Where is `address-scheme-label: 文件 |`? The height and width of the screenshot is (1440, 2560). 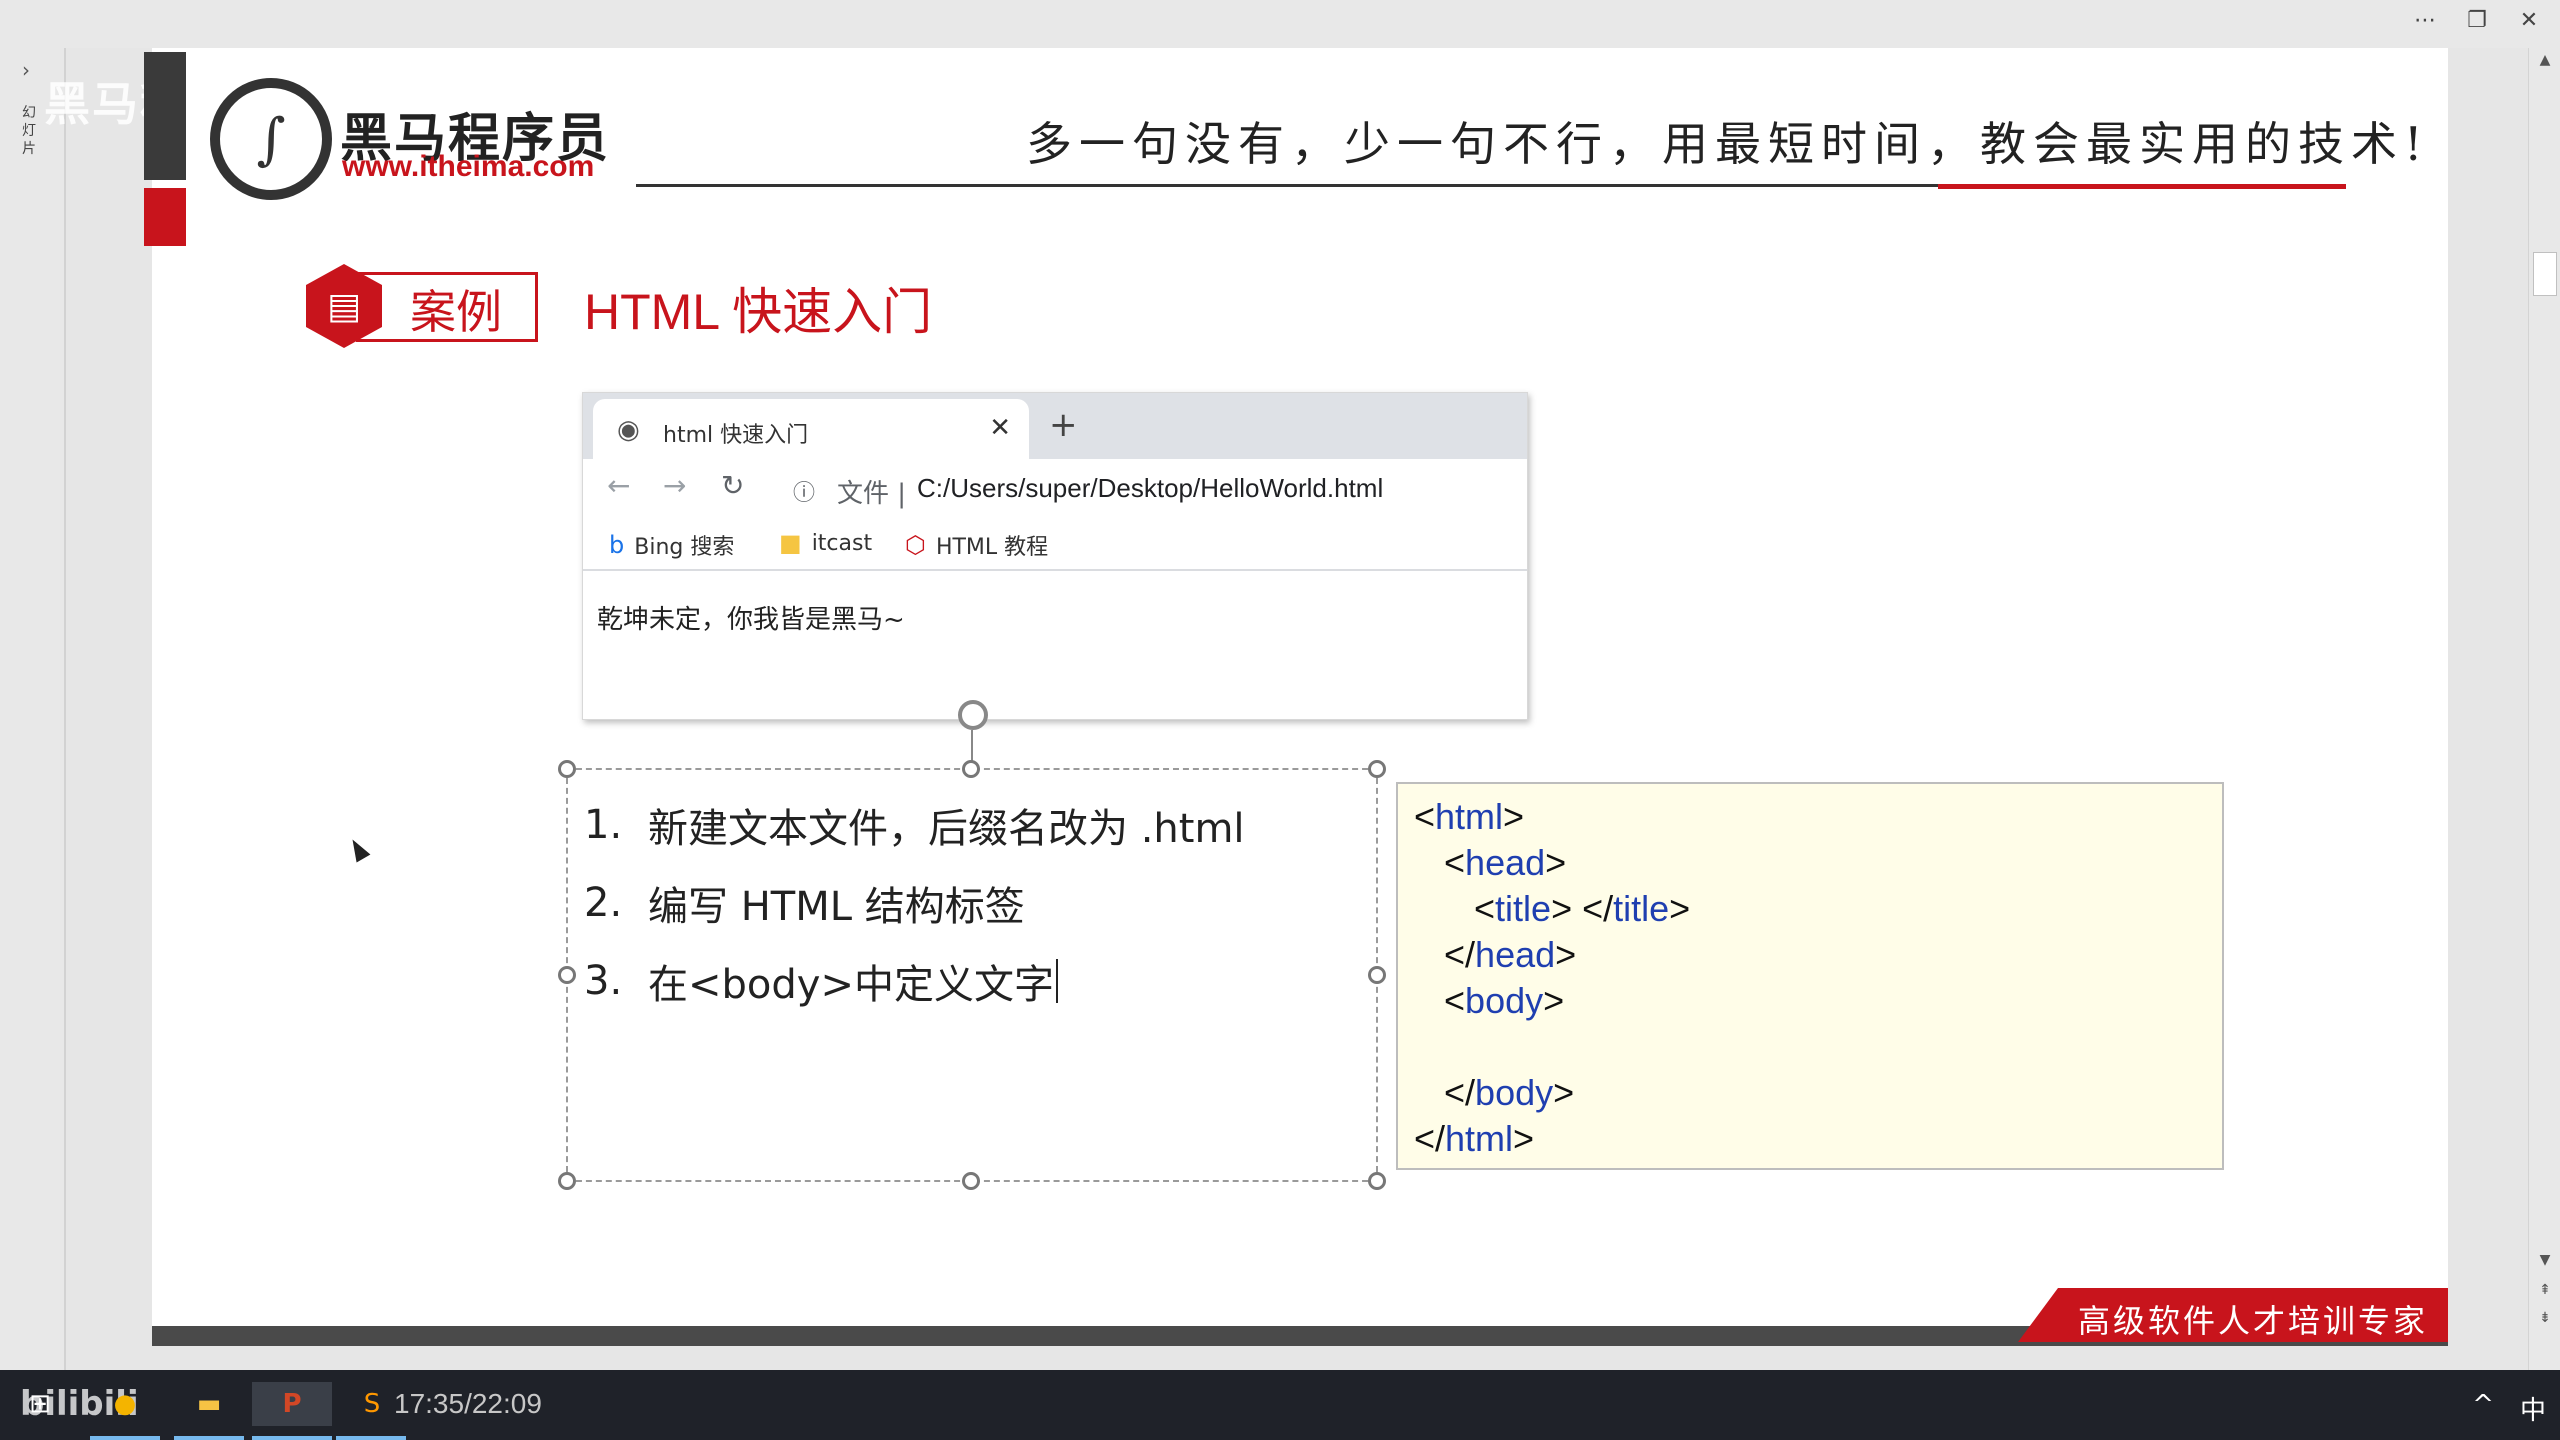 address-scheme-label: 文件 | is located at coordinates (872, 494).